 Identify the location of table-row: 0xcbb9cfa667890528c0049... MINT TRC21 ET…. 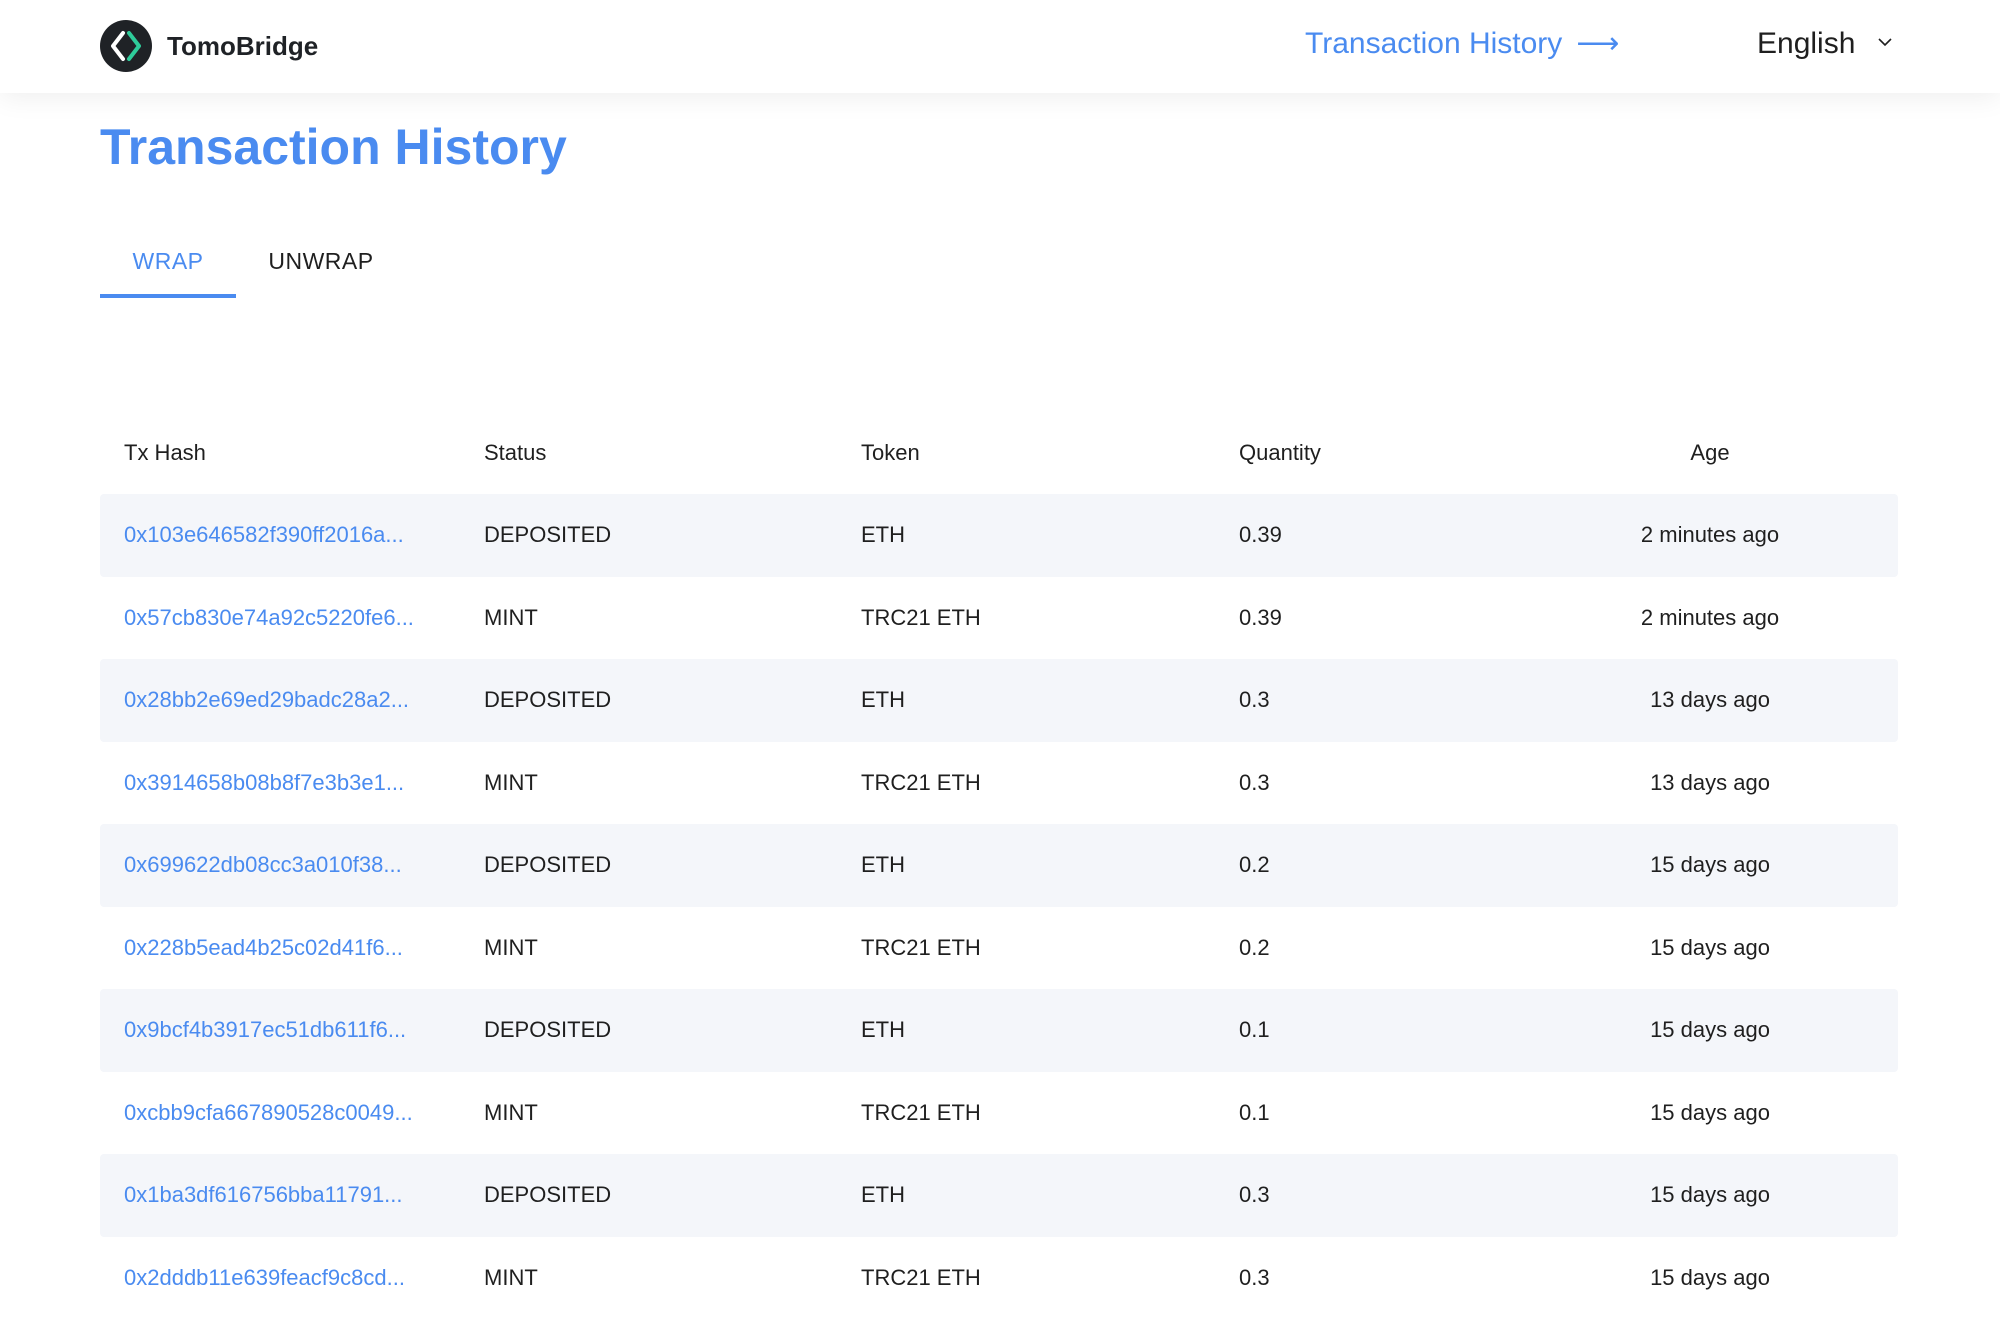
(999, 1113).